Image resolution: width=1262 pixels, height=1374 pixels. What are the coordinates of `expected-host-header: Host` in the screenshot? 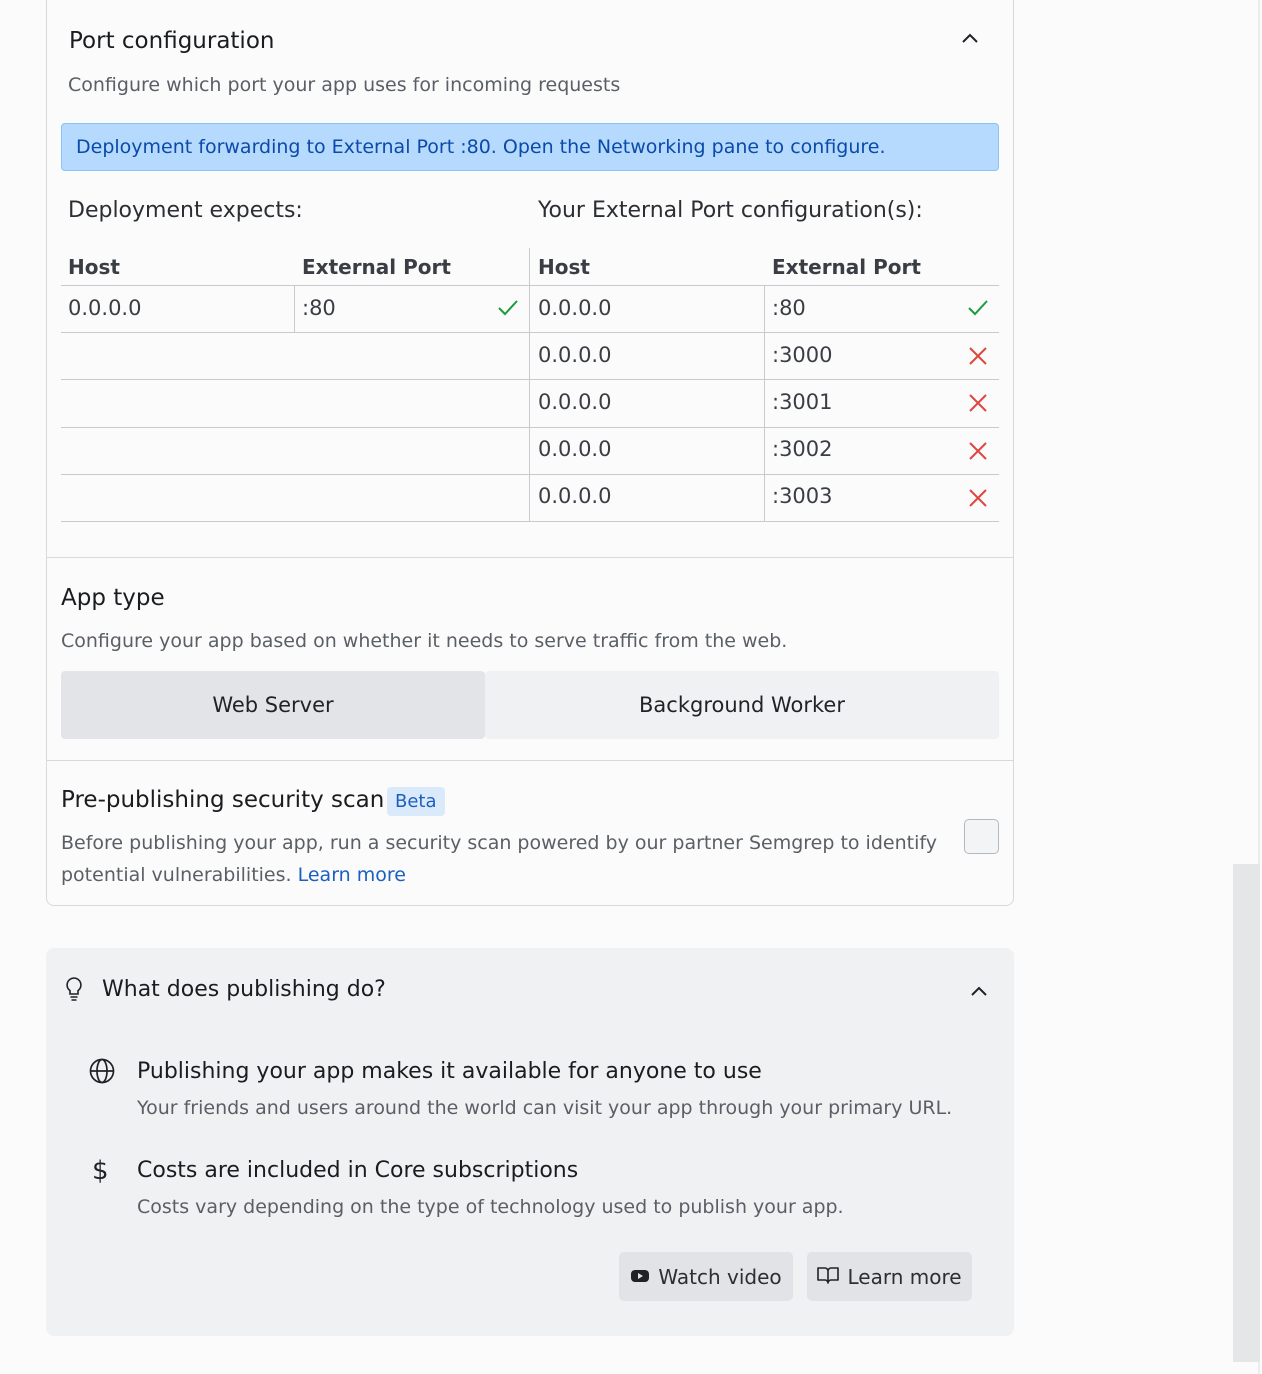 It's located at (94, 267).